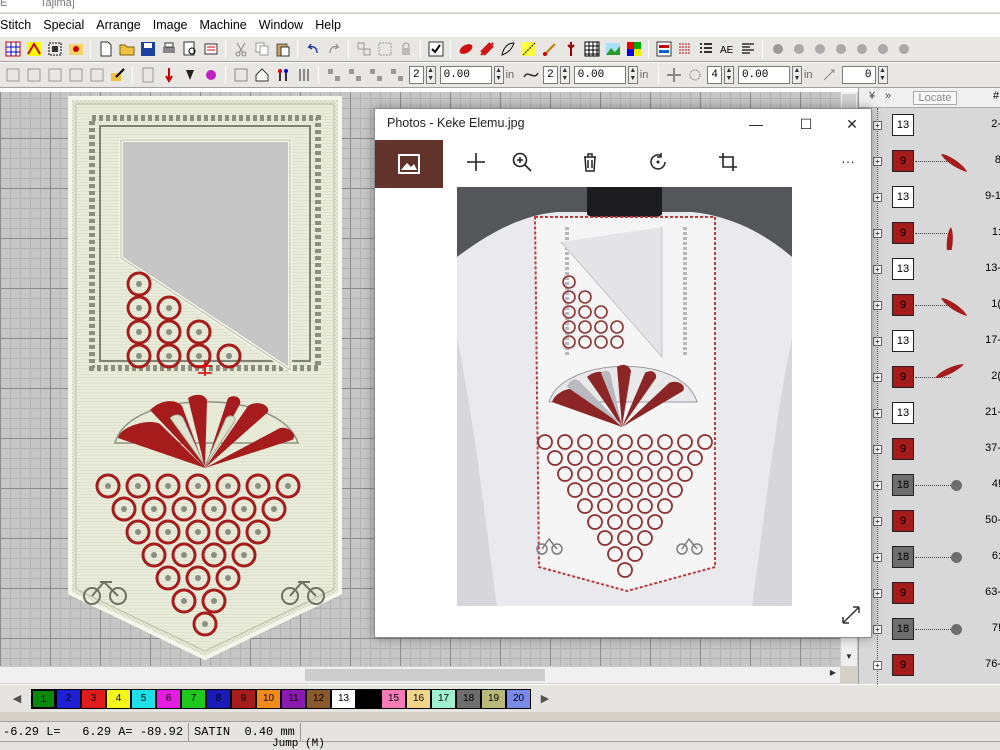  Describe the element at coordinates (486, 49) in the screenshot. I see `tatami-fill-icon` at that location.